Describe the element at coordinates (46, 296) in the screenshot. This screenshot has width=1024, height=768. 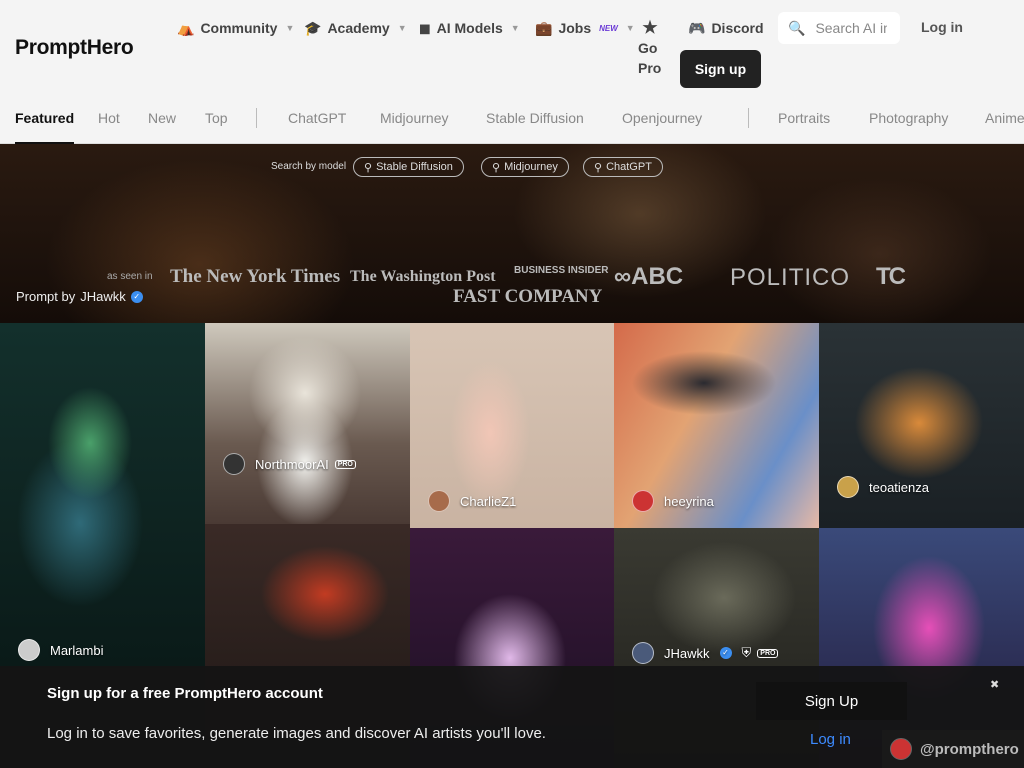
I see `prompt-by-label: Prompt by` at that location.